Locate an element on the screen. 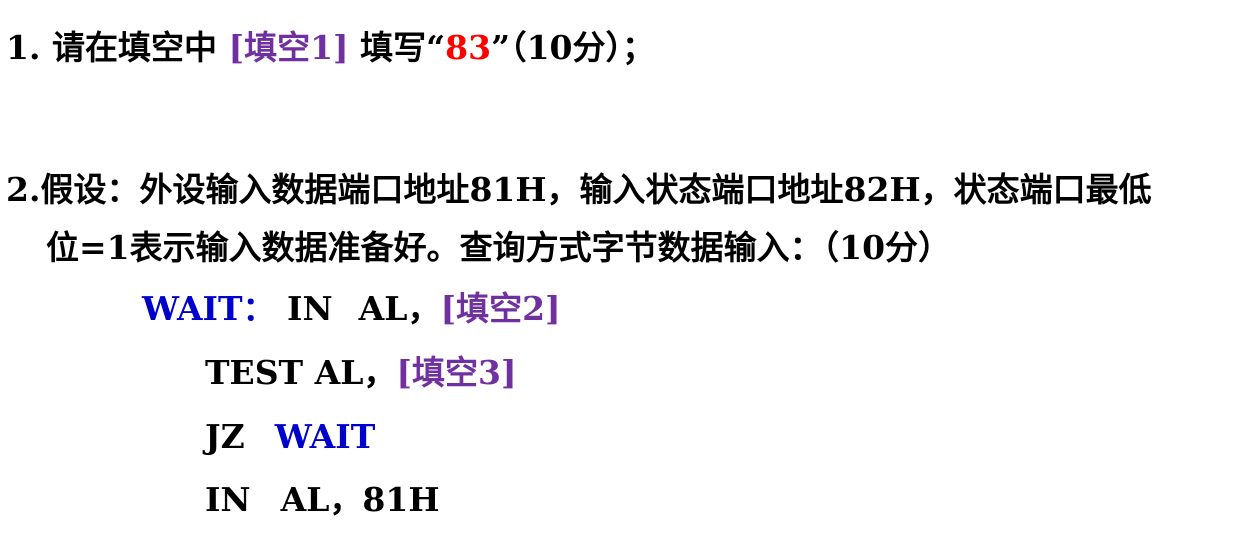 This screenshot has height=541, width=1251. question-2-line-2: 位=1表示输入数据准备好。查询方式字节数据输入：（10分） is located at coordinates (498, 248).